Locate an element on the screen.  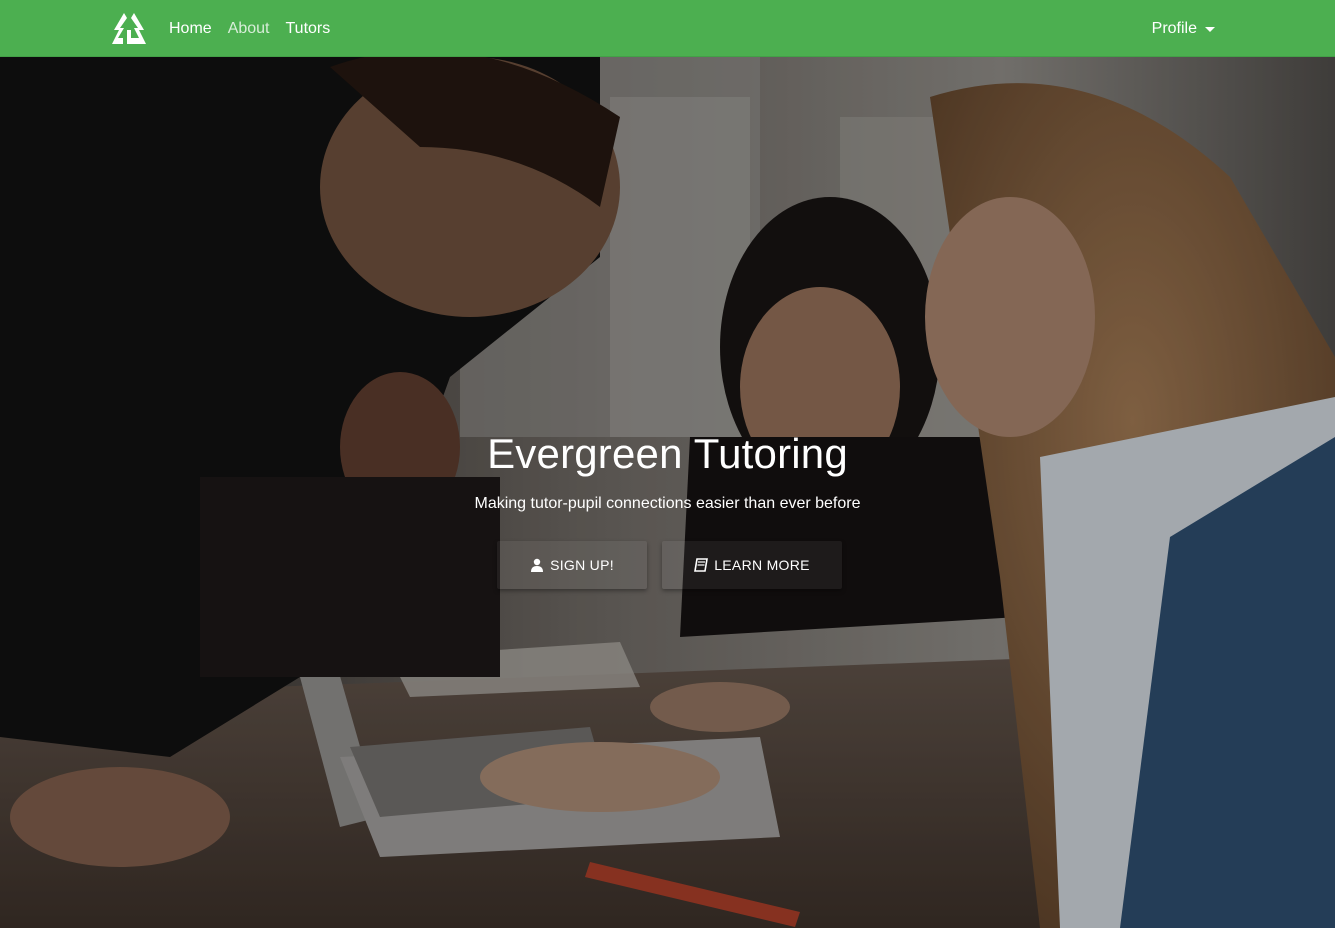
top-navbar: Home About Tutors Profile is located at coordinates (667, 28).